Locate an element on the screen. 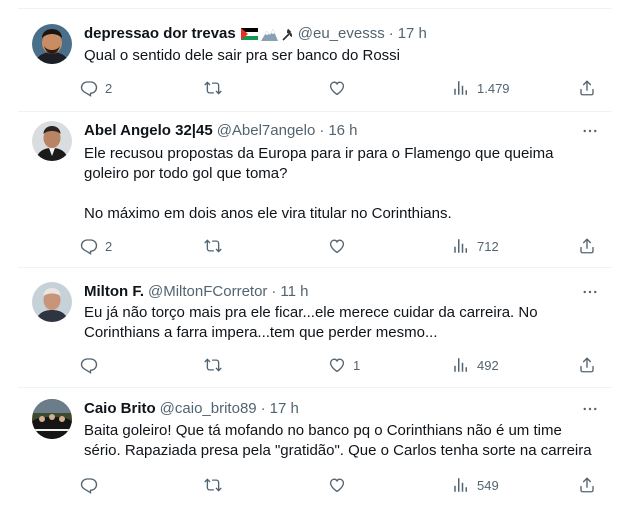 The height and width of the screenshot is (509, 617). user-handle: @Abel7angelo is located at coordinates (266, 131).